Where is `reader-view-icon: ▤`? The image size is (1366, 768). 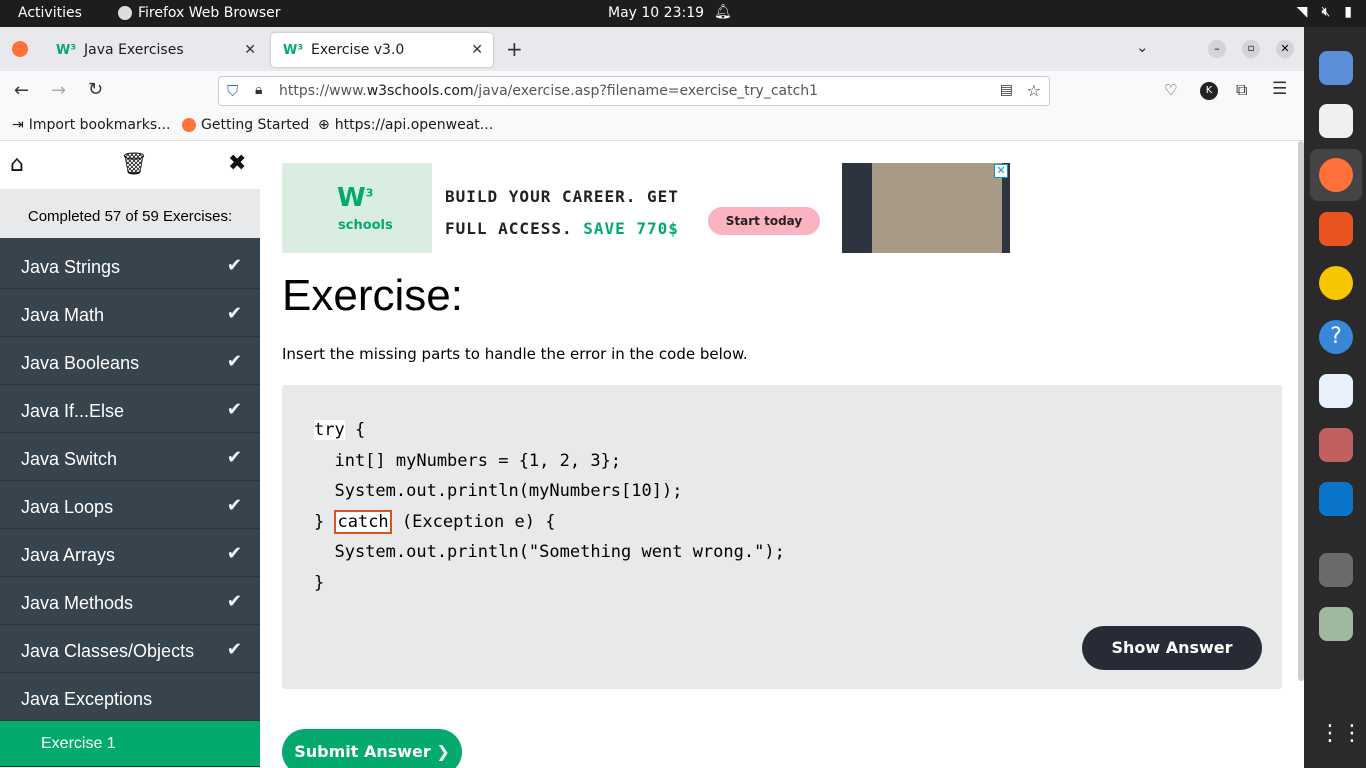
reader-view-icon: ▤ is located at coordinates (1006, 90).